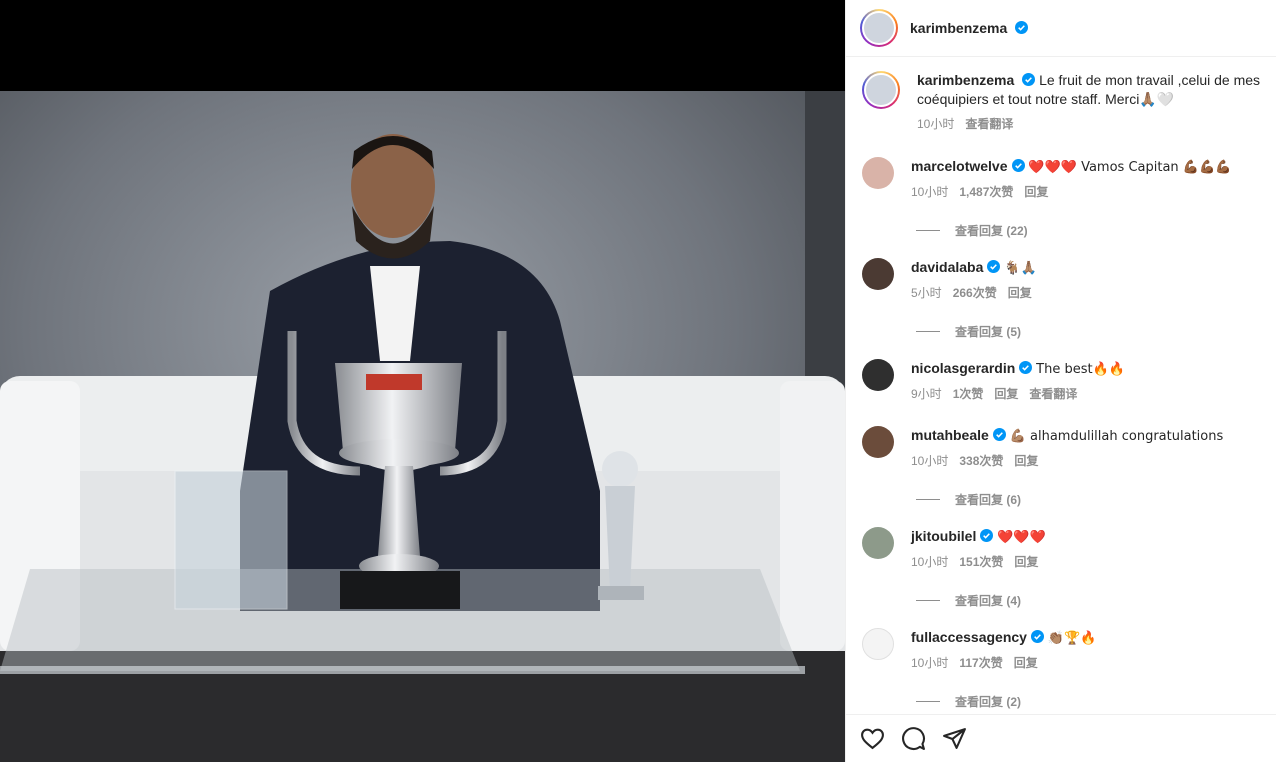 This screenshot has height=762, width=1276. Describe the element at coordinates (989, 124) in the screenshot. I see `caption-translate-link: 查看翻译` at that location.